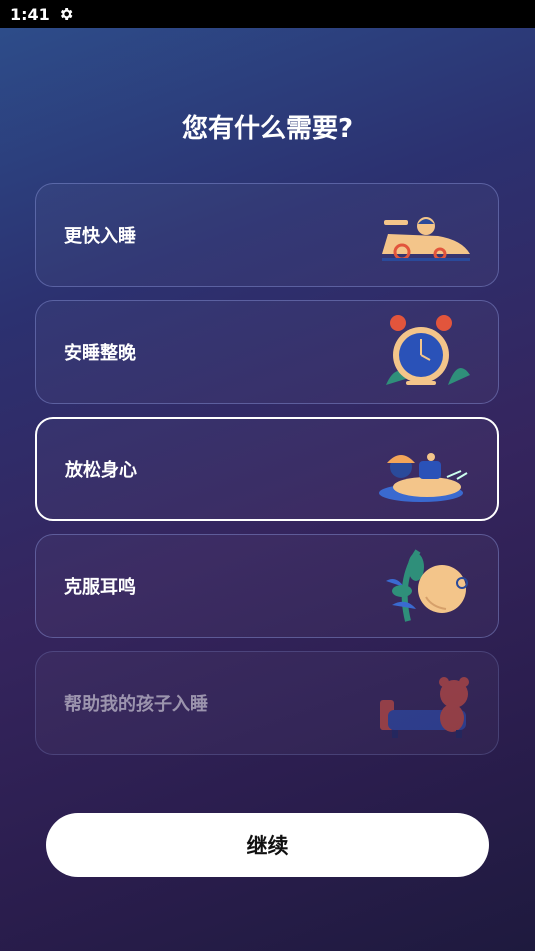 The height and width of the screenshot is (951, 535). Describe the element at coordinates (267, 129) in the screenshot. I see `page-title: 您有什么需要?` at that location.